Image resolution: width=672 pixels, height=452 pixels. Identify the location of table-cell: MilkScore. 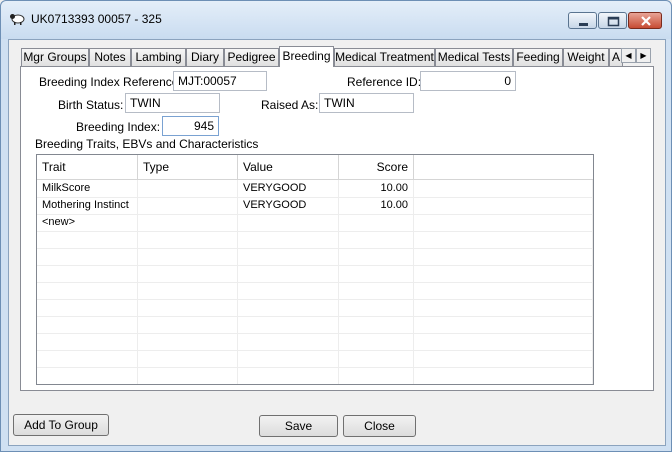
(87, 188).